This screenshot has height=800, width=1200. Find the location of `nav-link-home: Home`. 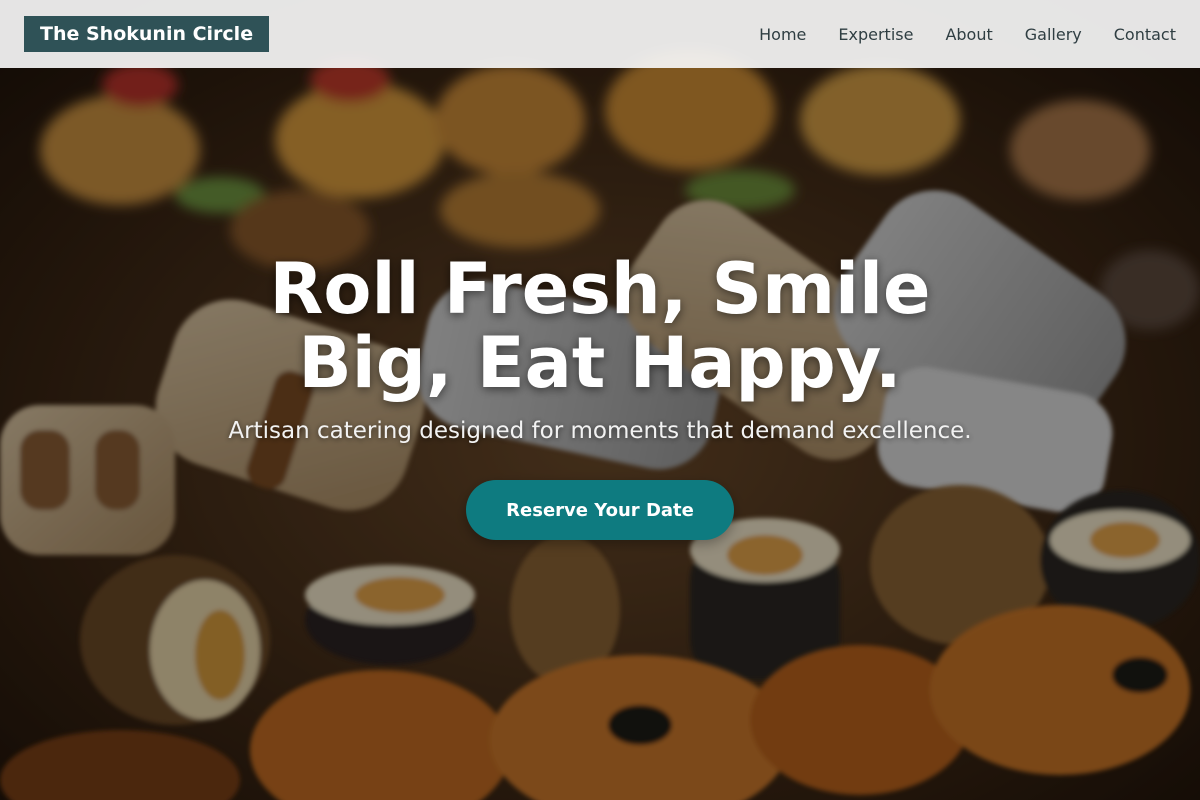

nav-link-home: Home is located at coordinates (782, 34).